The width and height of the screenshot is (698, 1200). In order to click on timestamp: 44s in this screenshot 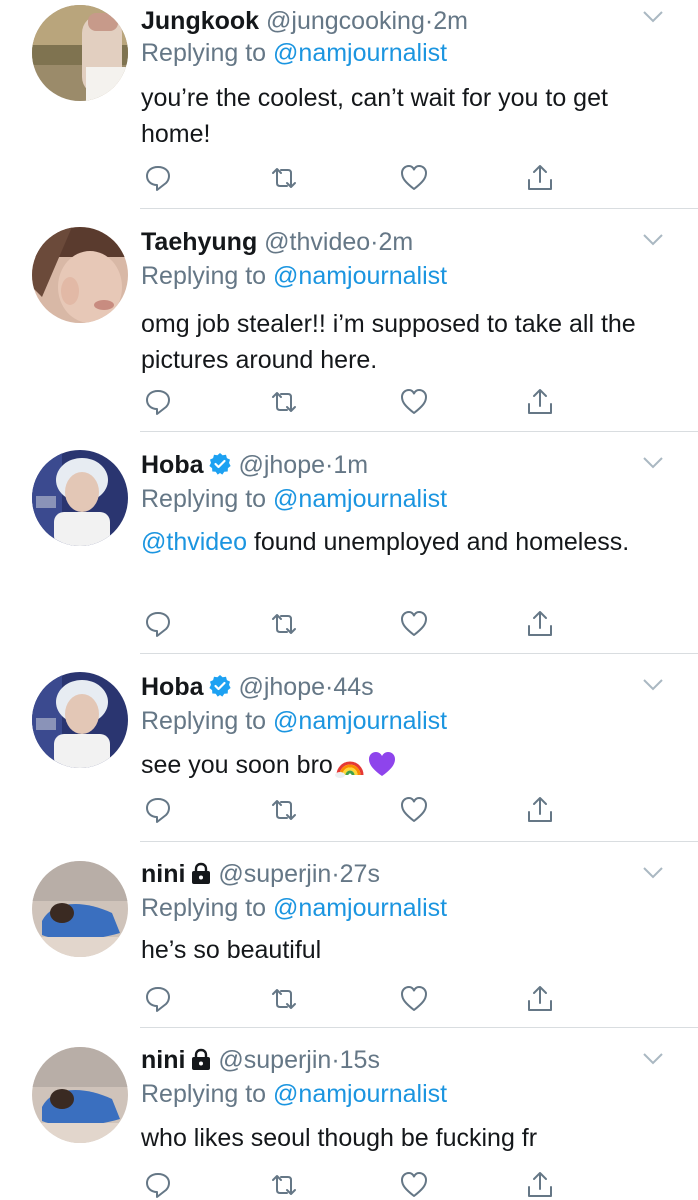, I will do `click(353, 687)`.